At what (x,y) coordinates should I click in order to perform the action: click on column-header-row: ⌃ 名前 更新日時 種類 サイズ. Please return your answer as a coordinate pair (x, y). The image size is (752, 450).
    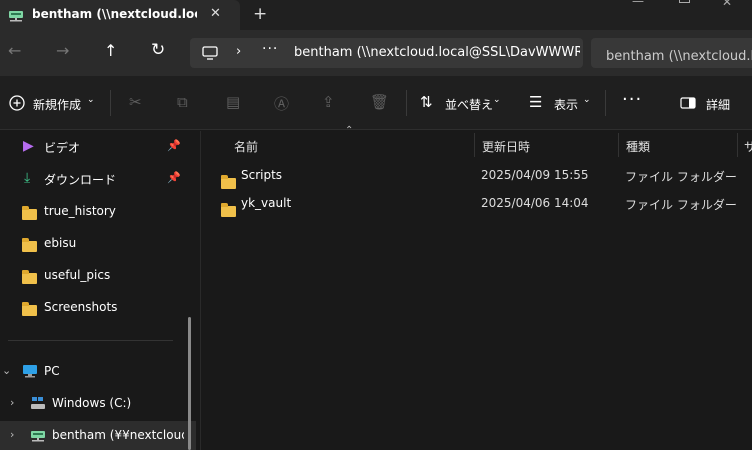
    Looking at the image, I should click on (477, 142).